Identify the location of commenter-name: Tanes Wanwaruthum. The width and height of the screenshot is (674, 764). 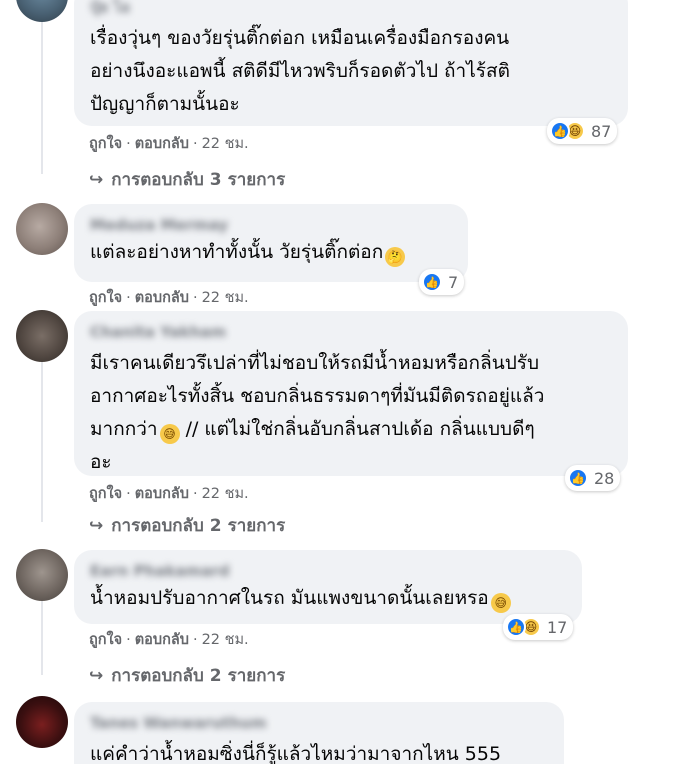
(319, 723).